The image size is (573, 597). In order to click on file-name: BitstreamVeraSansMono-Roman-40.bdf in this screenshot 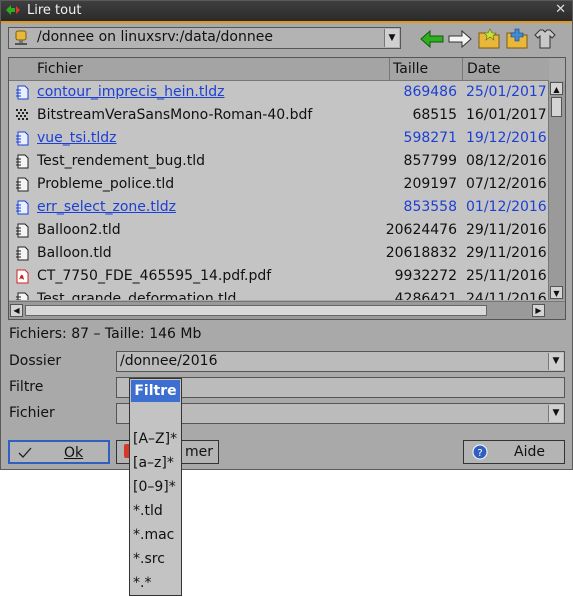, I will do `click(175, 115)`.